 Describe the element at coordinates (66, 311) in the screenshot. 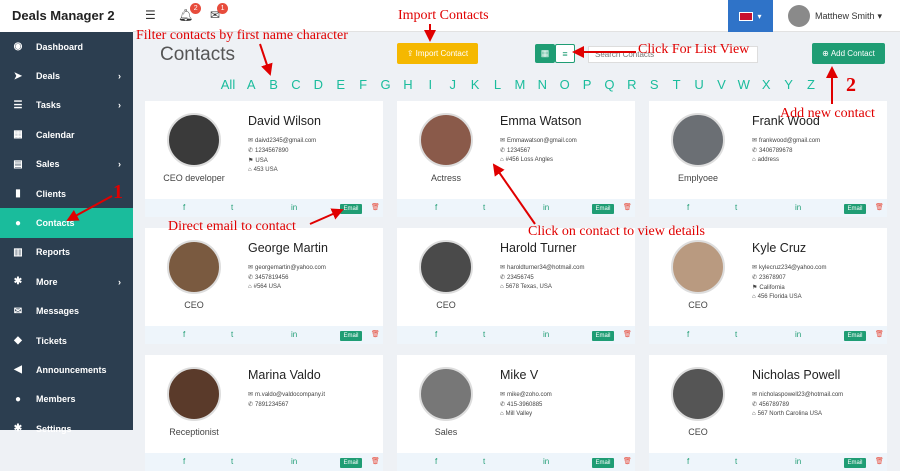

I see `sidebar-item-messages: ✉ Messages` at that location.